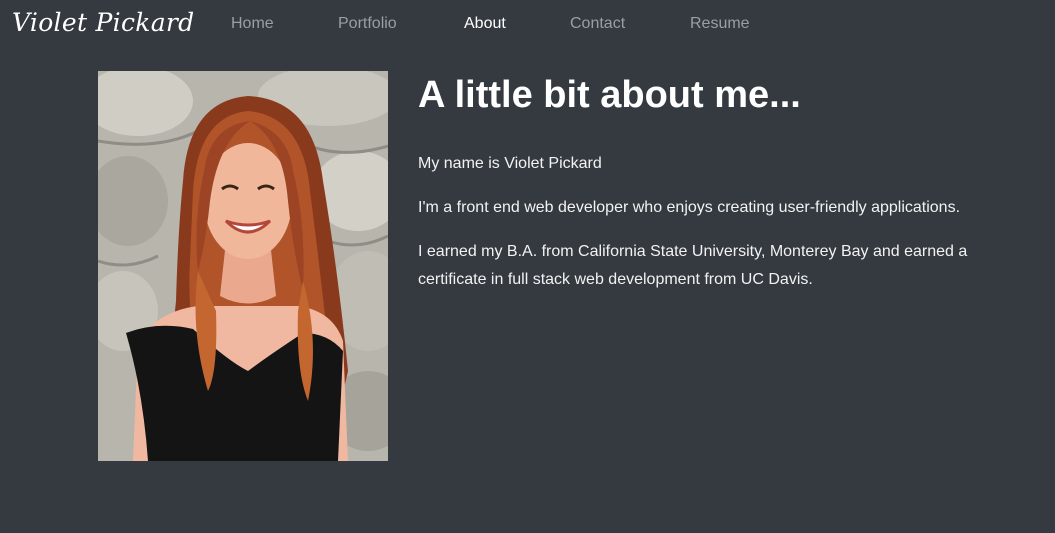 The image size is (1055, 533). I want to click on nav-link-resume: Resume, so click(720, 24).